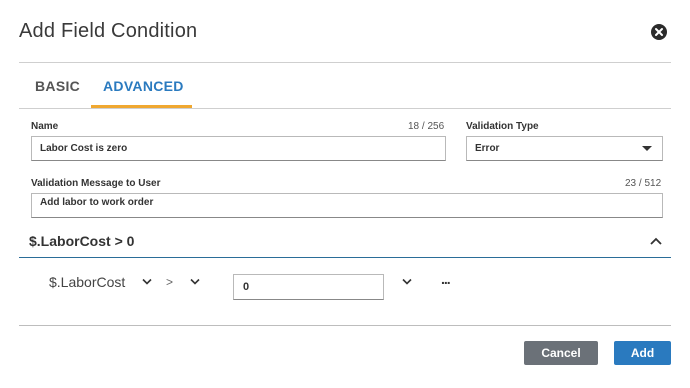 The width and height of the screenshot is (690, 388). Describe the element at coordinates (407, 281) in the screenshot. I see `value-chevron-down-icon` at that location.